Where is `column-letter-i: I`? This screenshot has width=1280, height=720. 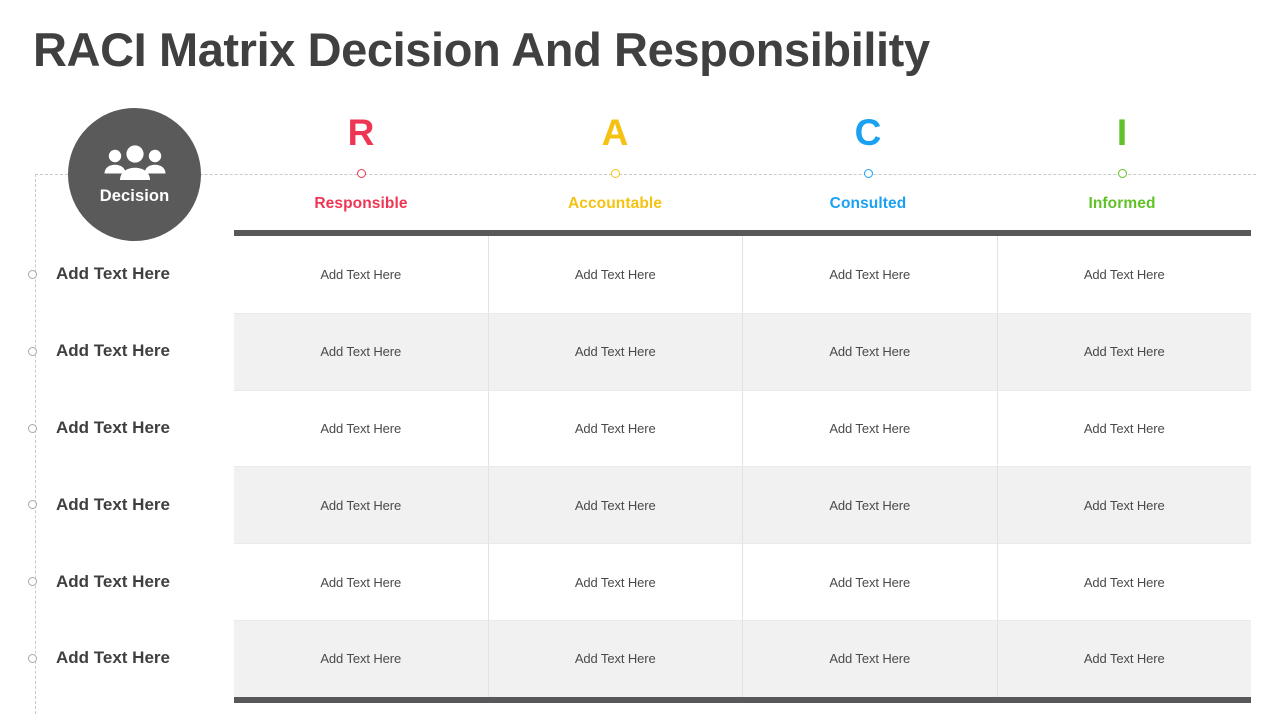 column-letter-i: I is located at coordinates (1122, 132).